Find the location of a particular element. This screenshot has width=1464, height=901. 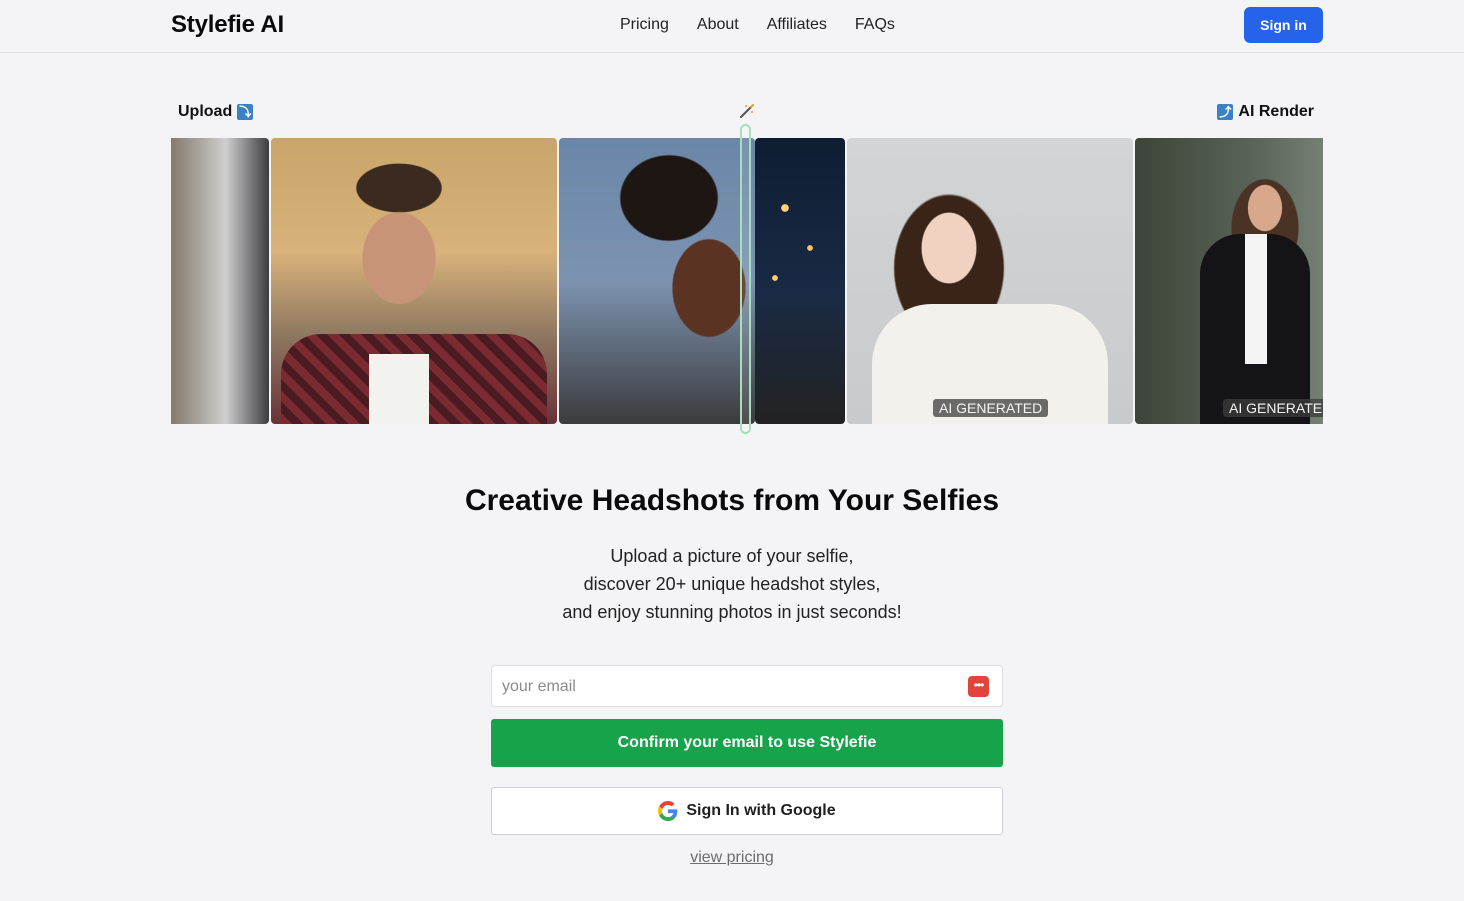

magic-wand-icon is located at coordinates (747, 111).